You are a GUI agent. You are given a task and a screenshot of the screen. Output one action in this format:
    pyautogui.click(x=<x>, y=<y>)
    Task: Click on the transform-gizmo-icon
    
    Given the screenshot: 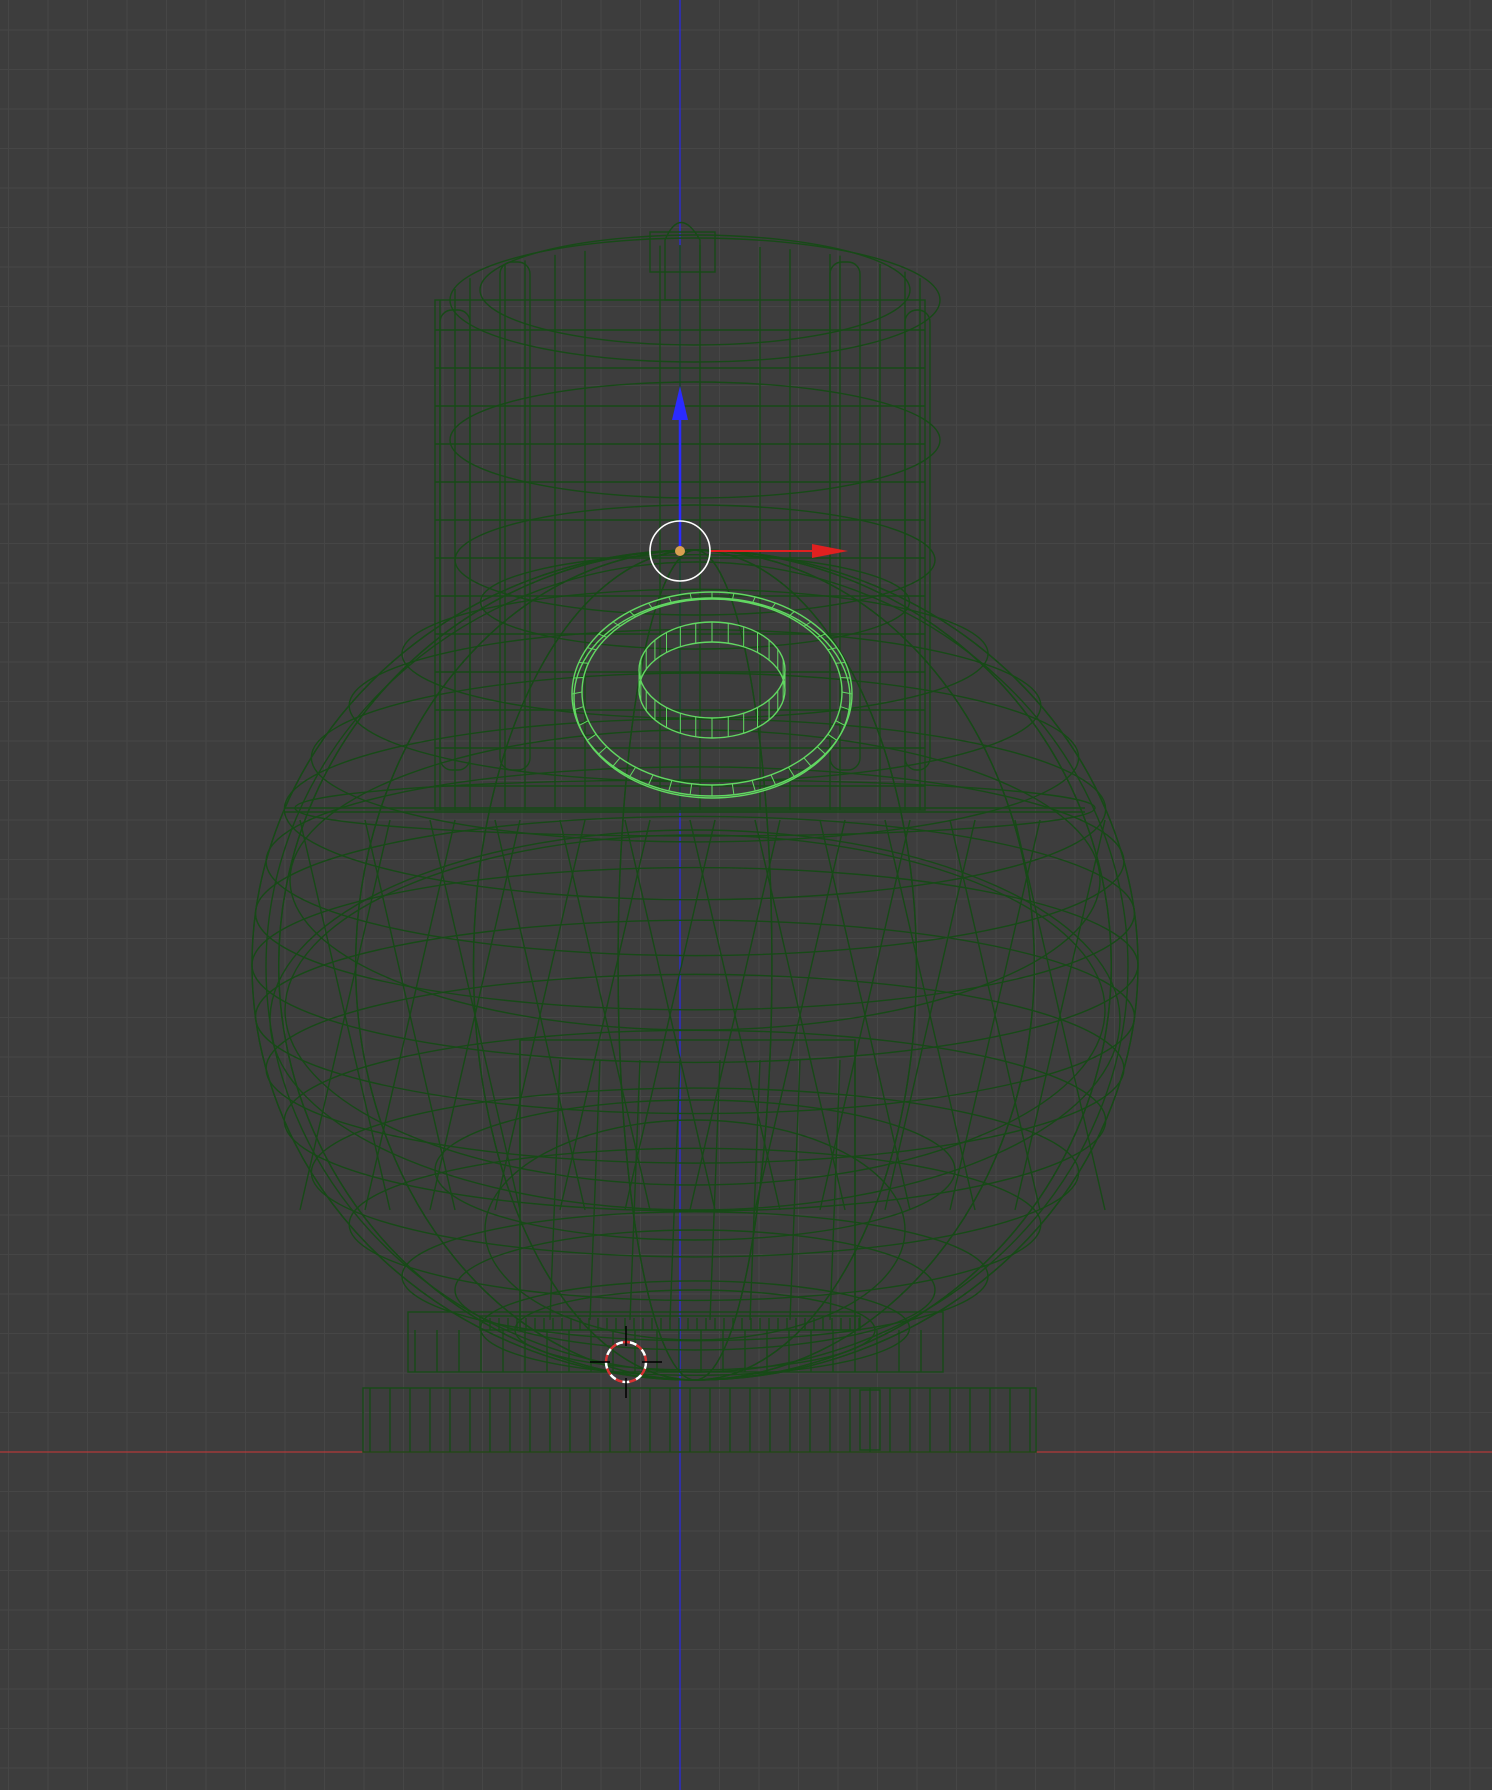 What is the action you would take?
    pyautogui.click(x=748, y=484)
    